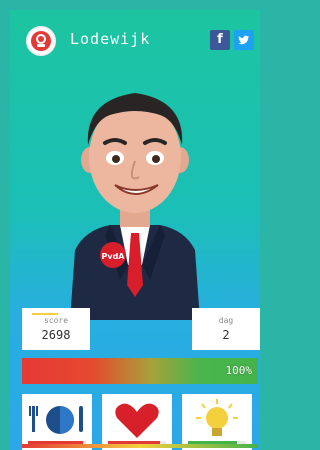 The width and height of the screenshot is (320, 450). I want to click on day-label: dag, so click(226, 320).